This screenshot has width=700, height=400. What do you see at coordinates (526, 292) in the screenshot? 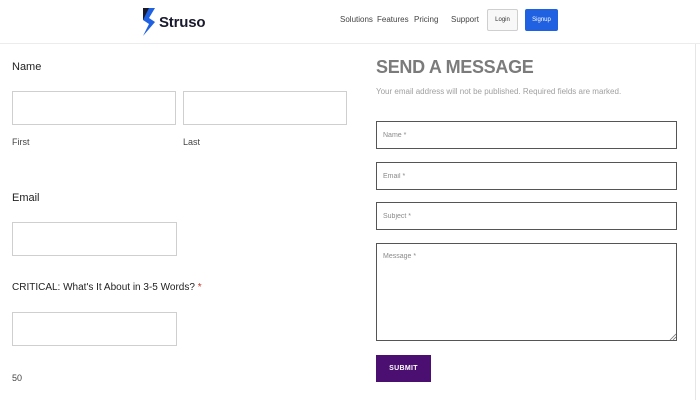
I see `contact-message-textarea` at bounding box center [526, 292].